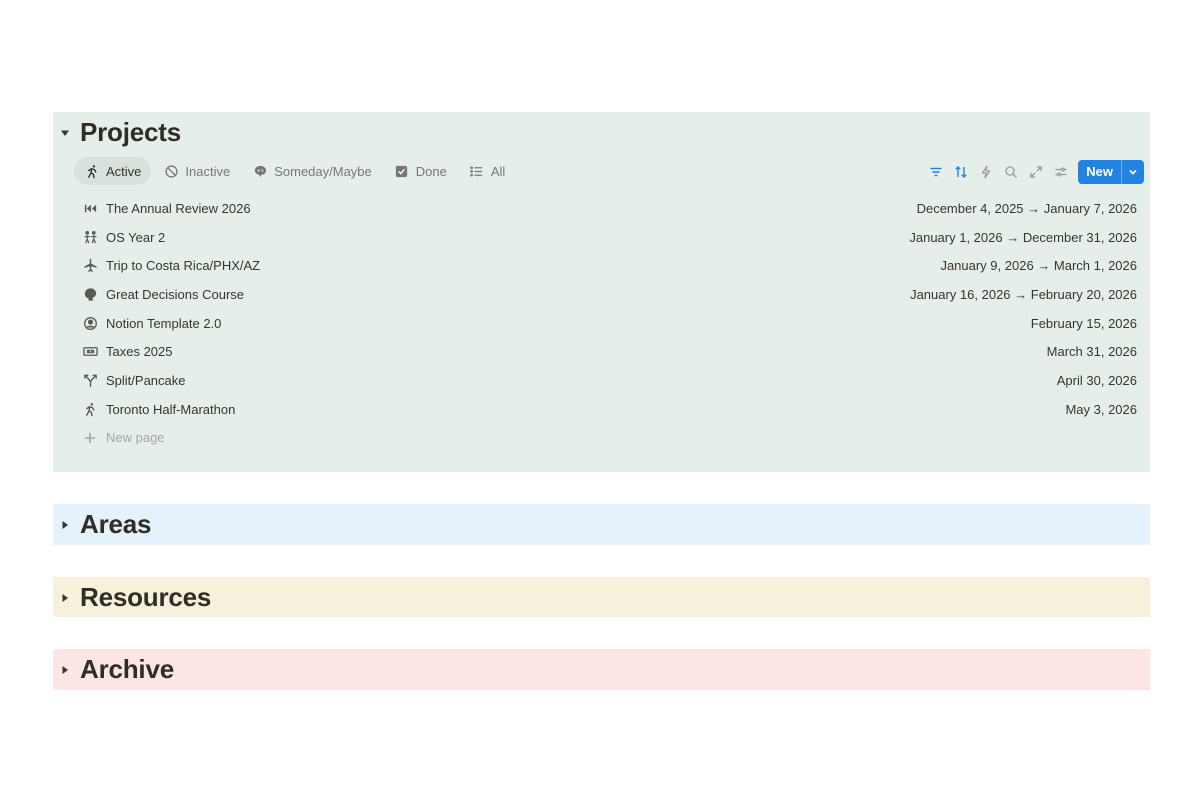  I want to click on triangle-down-icon, so click(65, 133).